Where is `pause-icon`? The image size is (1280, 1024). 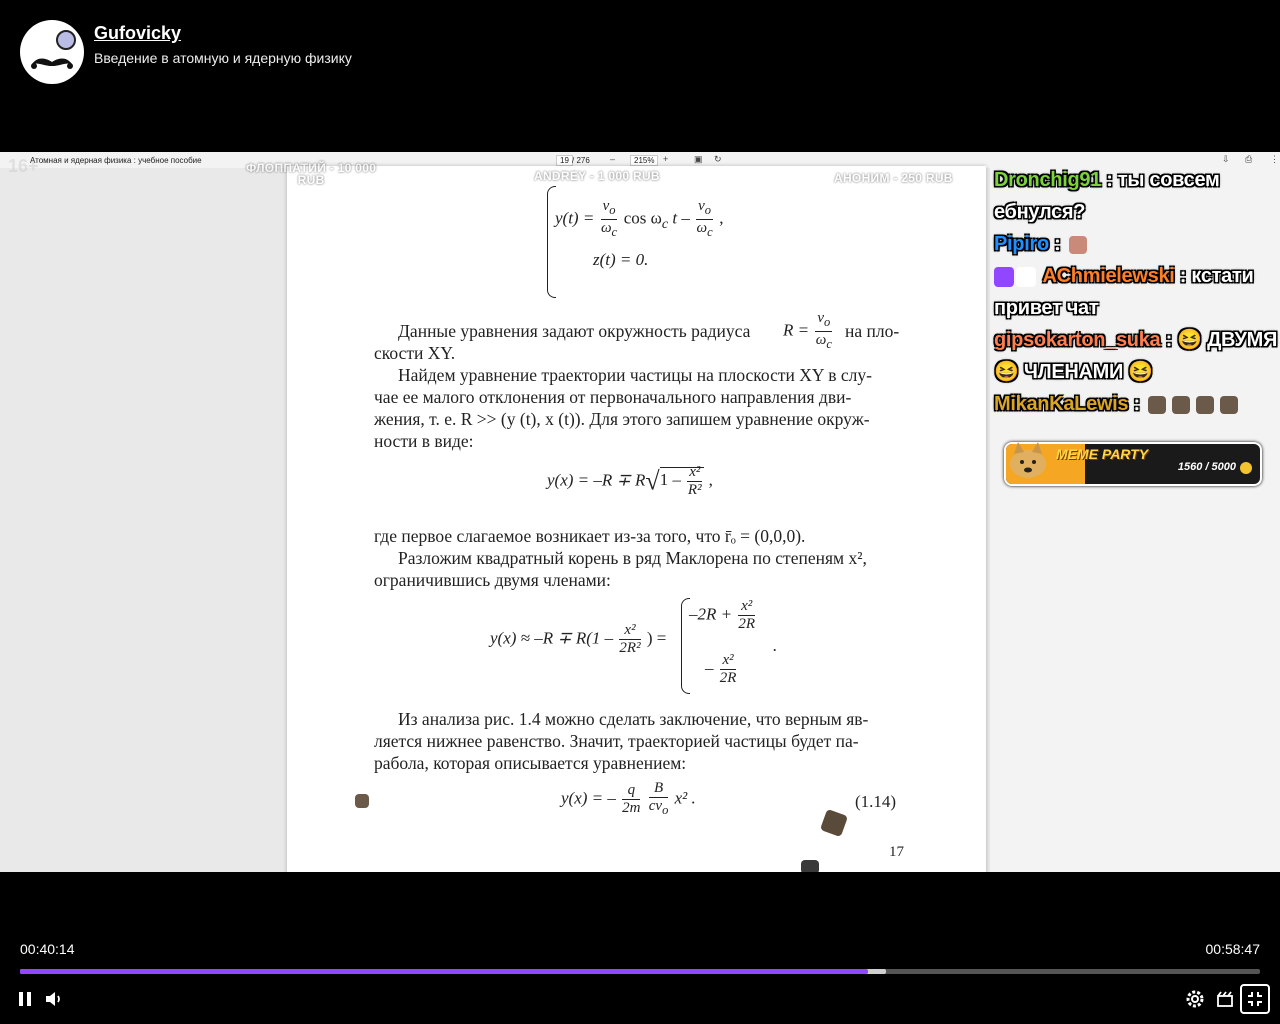 pause-icon is located at coordinates (26, 999).